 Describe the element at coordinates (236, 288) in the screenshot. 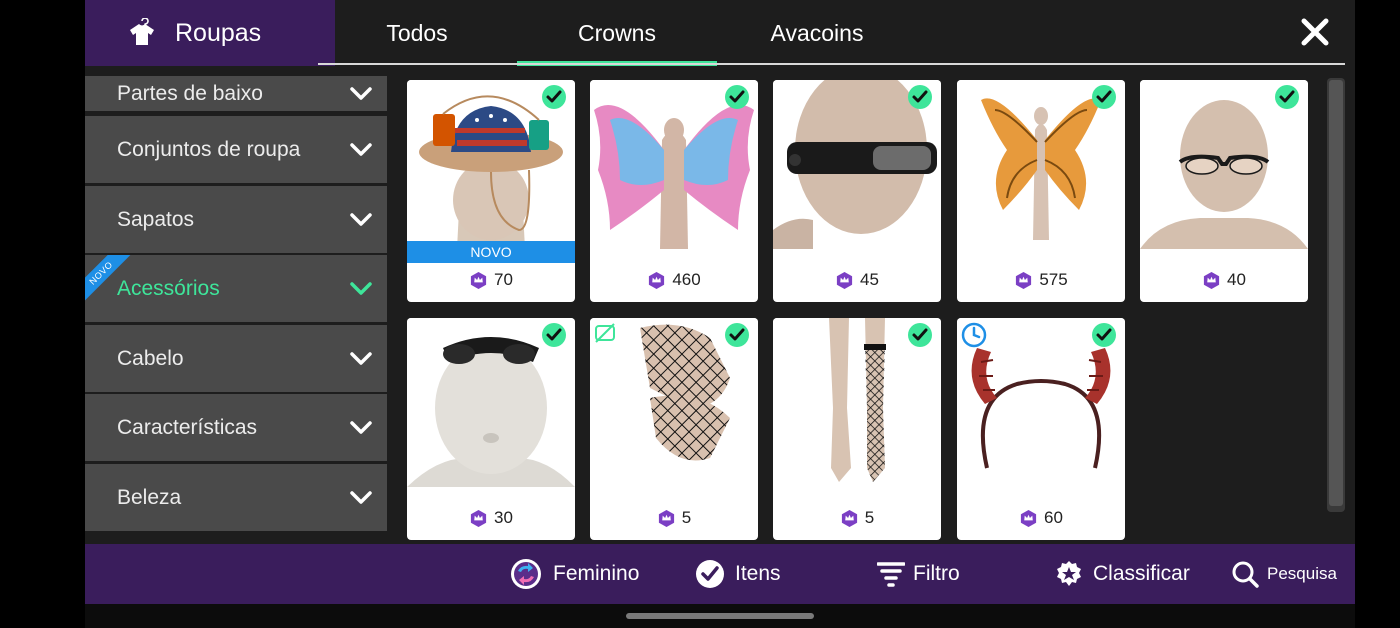

I see `sidebar-item-acessorios: NOVO Acessórios` at that location.